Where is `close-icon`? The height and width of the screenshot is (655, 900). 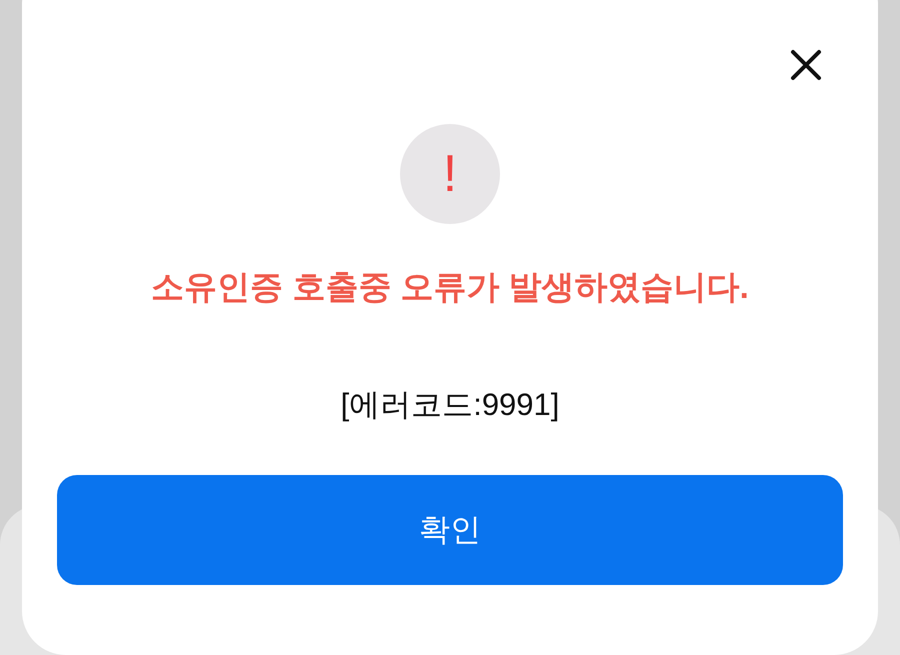 close-icon is located at coordinates (806, 65).